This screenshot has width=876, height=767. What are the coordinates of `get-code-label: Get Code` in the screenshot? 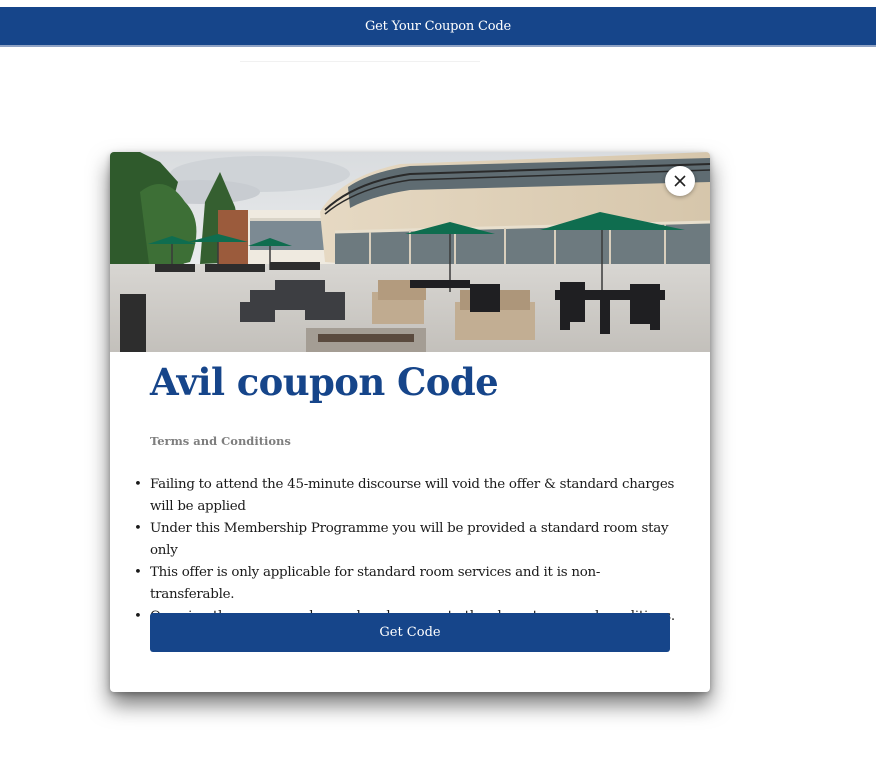 It's located at (410, 632).